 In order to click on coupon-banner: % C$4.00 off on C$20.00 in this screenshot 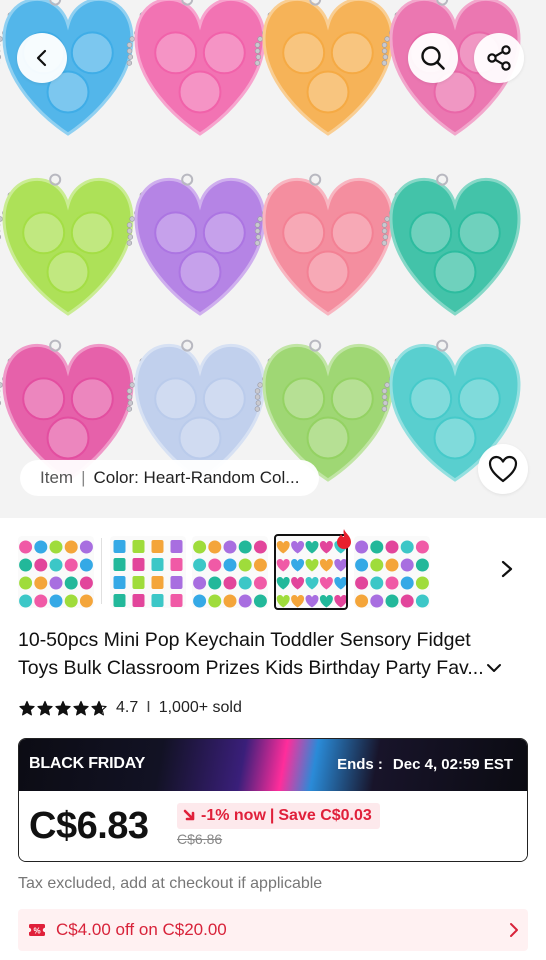, I will do `click(273, 930)`.